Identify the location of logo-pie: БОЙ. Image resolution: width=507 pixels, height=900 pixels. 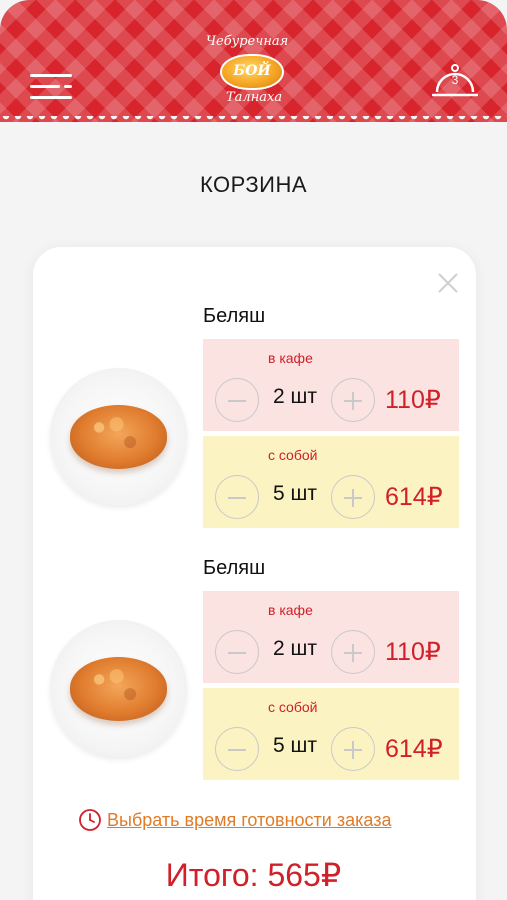
(252, 72).